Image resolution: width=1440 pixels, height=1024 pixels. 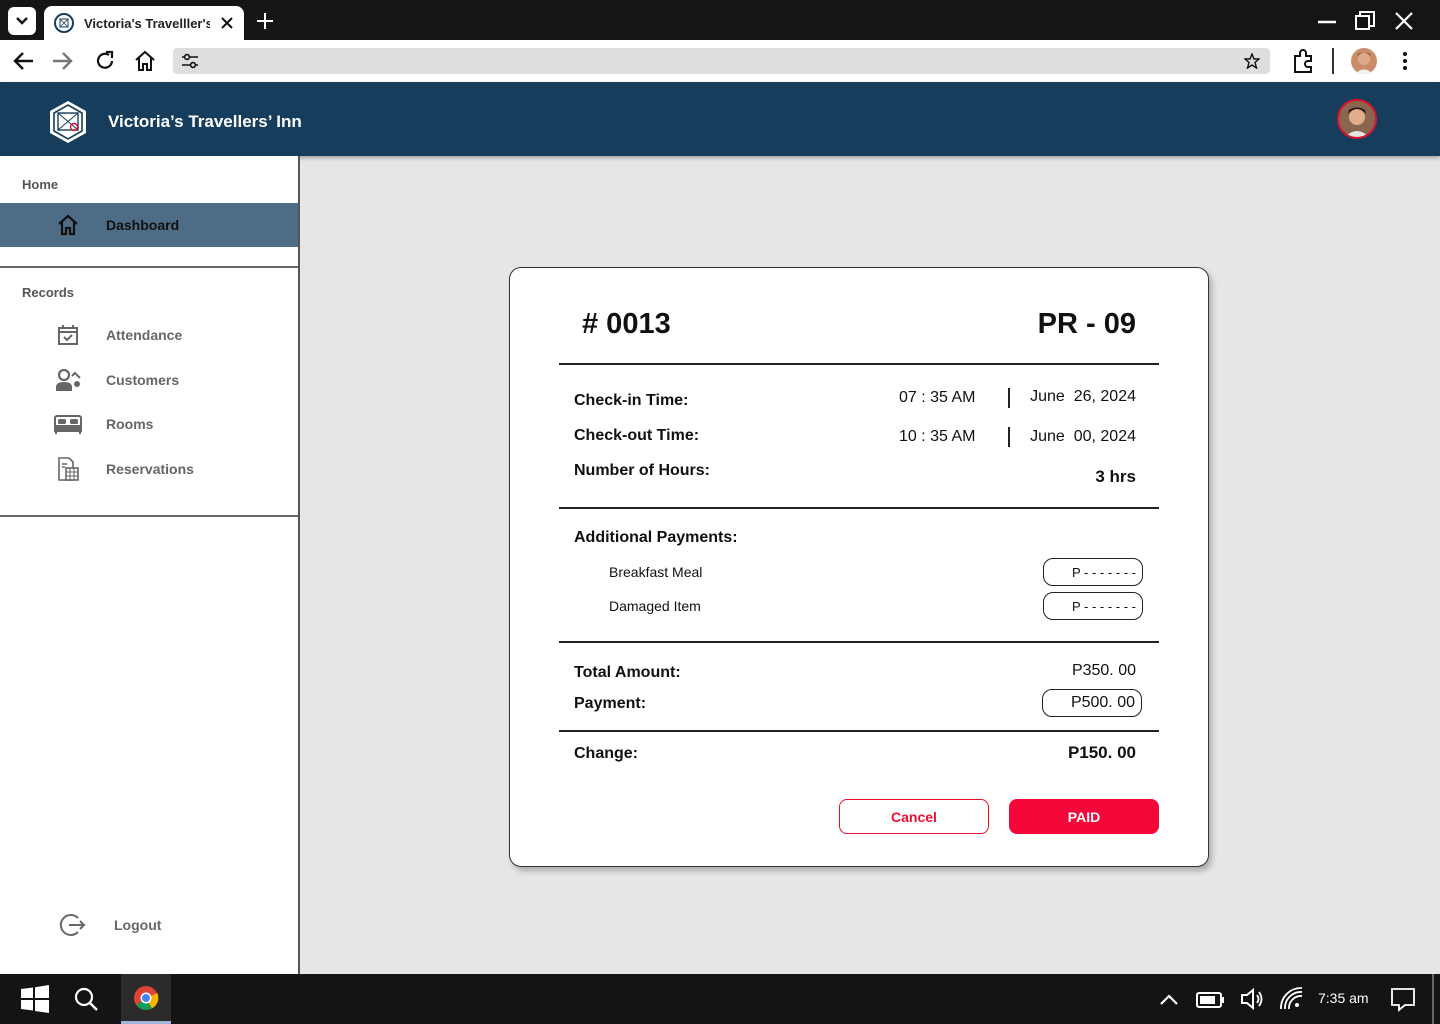 I want to click on section-label-home: Home, so click(x=40, y=184).